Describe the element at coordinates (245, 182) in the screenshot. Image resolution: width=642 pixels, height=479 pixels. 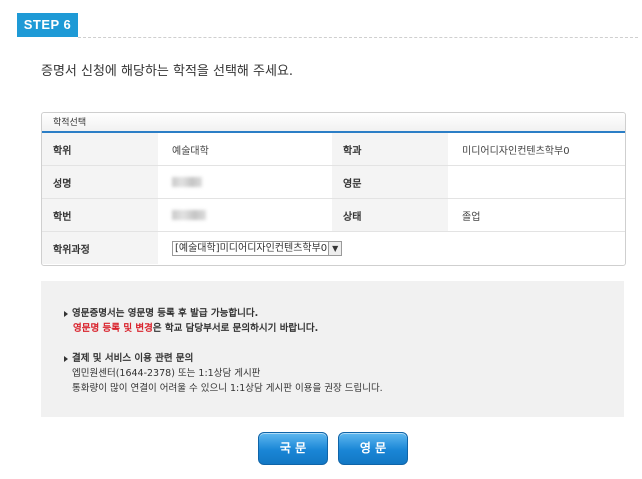
I see `name-value` at that location.